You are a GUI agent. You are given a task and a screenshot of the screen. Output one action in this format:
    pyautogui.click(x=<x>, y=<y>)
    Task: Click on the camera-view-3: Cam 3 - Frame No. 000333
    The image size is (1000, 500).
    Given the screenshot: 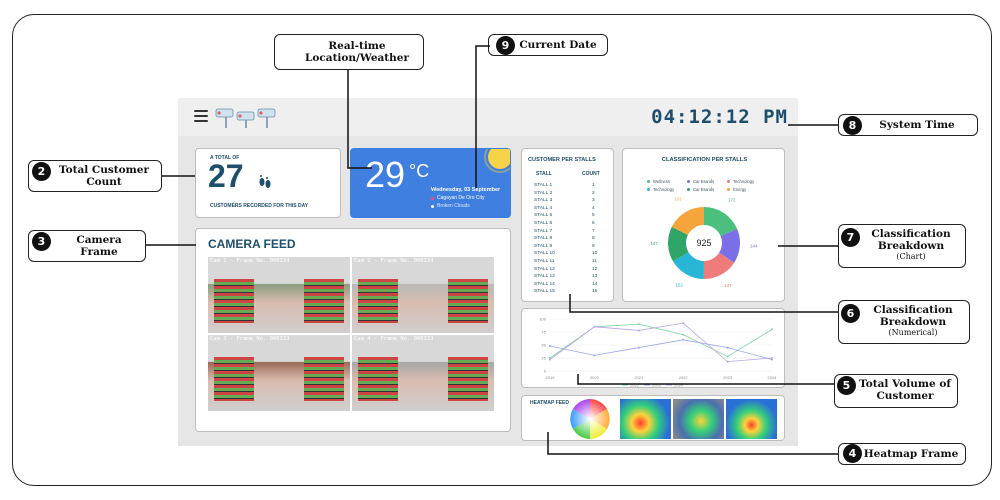 What is the action you would take?
    pyautogui.click(x=279, y=373)
    